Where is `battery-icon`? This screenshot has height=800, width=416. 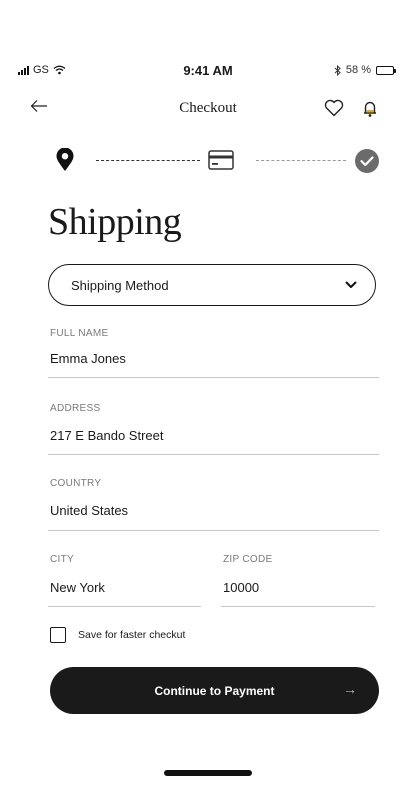 battery-icon is located at coordinates (386, 70).